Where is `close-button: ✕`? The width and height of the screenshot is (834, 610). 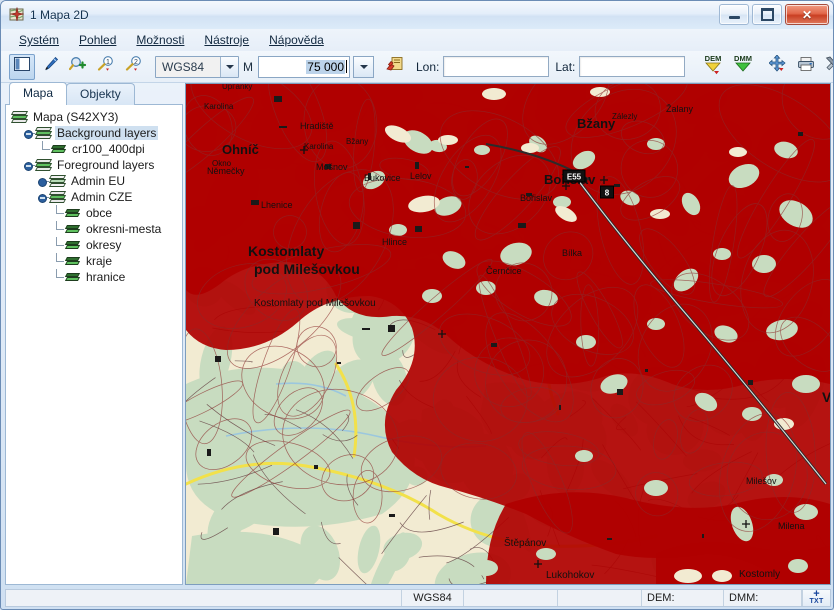
close-button: ✕ is located at coordinates (807, 14).